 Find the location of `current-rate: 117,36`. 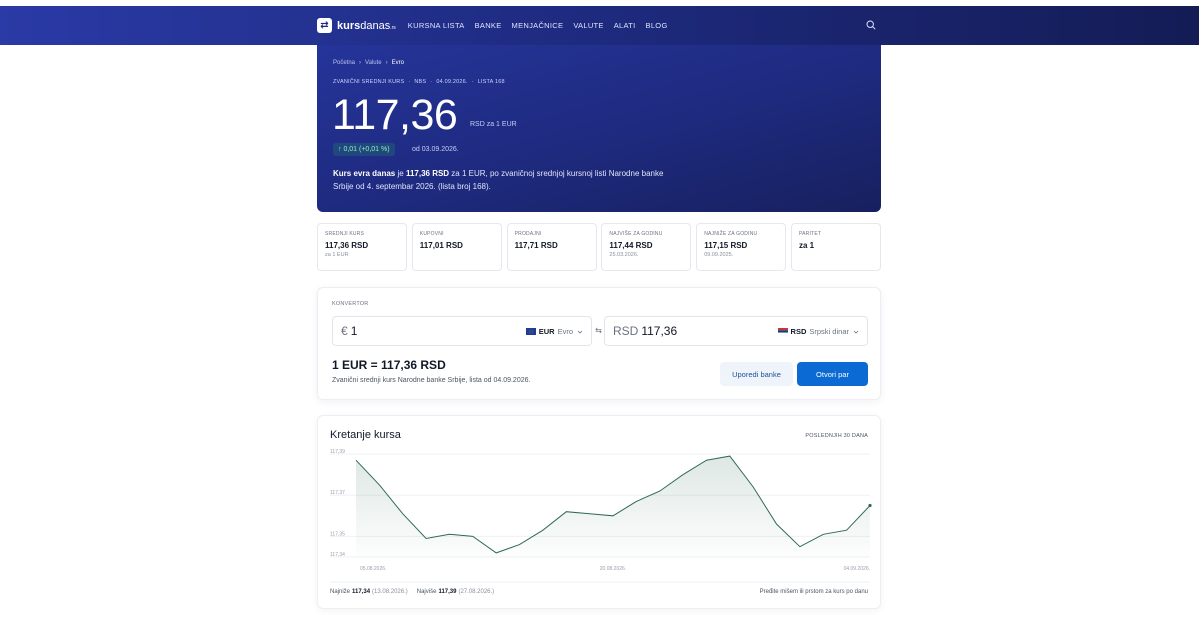

current-rate: 117,36 is located at coordinates (395, 115).